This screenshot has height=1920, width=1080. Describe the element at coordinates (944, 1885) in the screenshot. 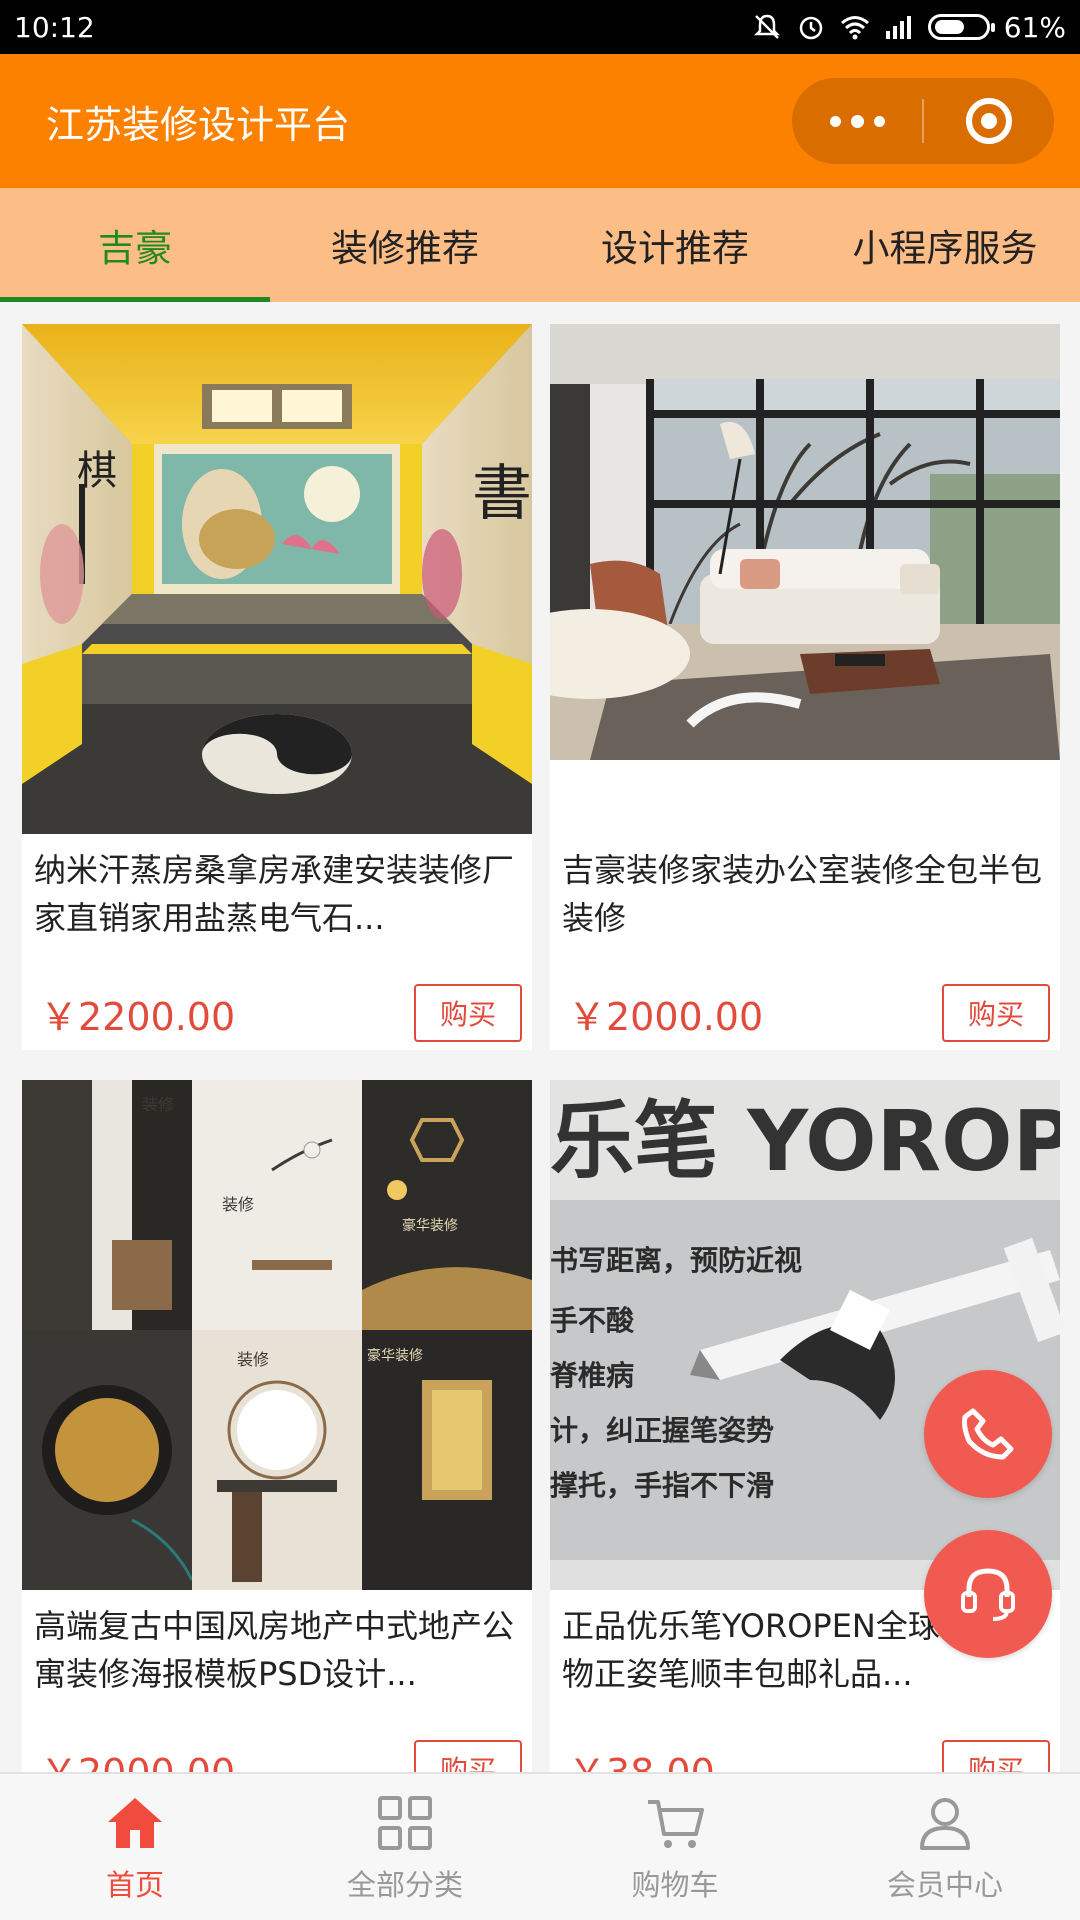

I see `nav-label: 会员中心` at that location.